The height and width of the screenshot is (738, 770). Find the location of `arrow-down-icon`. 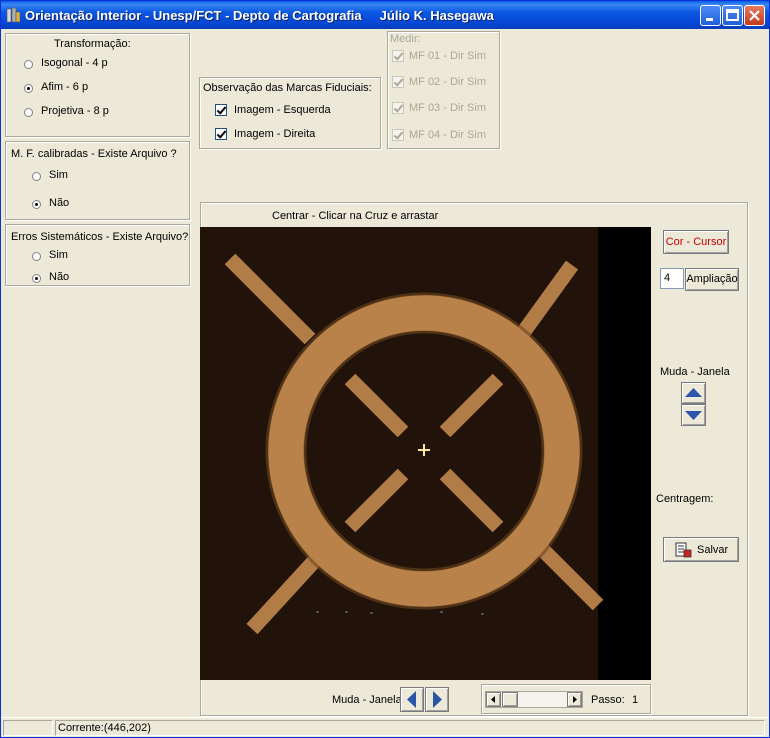

arrow-down-icon is located at coordinates (693, 415).